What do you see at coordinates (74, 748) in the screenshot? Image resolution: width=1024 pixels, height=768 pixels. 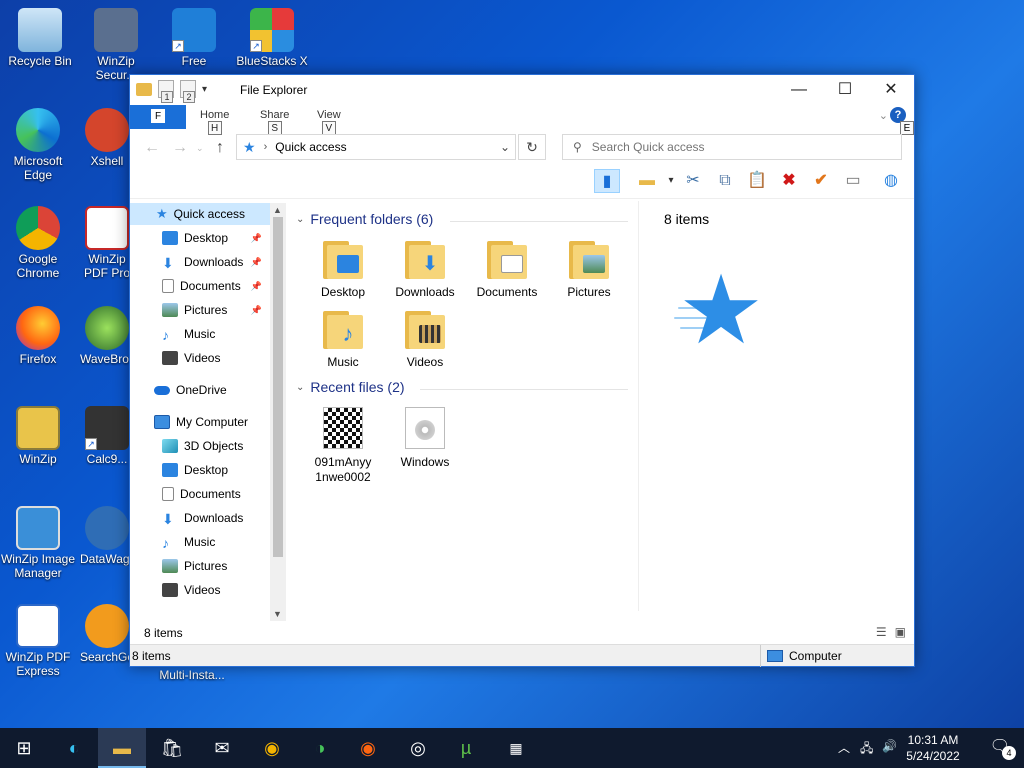 I see `taskbar-edge: ◐` at bounding box center [74, 748].